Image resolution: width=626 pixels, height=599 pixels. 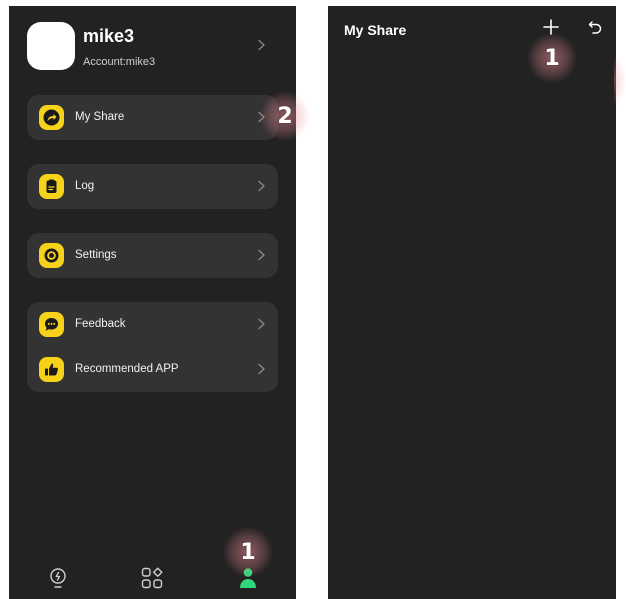 What do you see at coordinates (51, 255) in the screenshot?
I see `gear-icon` at bounding box center [51, 255].